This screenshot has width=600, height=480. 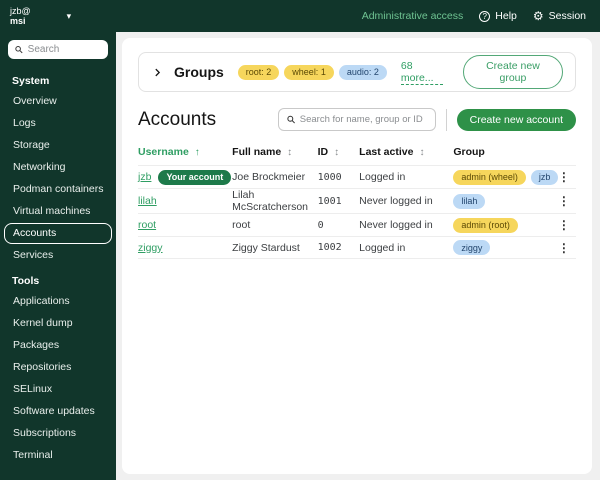 What do you see at coordinates (58, 145) in the screenshot?
I see `sidebar-item-storage: Storage` at bounding box center [58, 145].